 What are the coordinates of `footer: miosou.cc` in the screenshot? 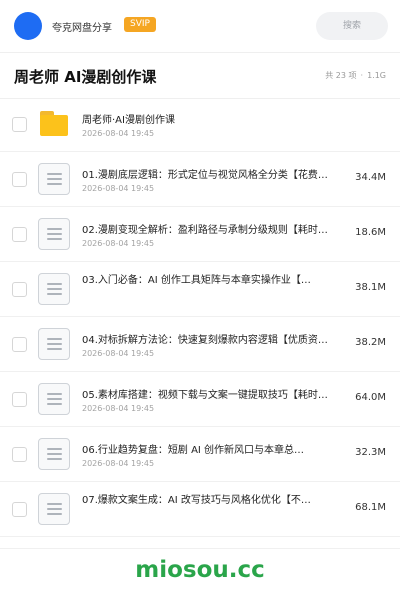 It's located at (200, 574).